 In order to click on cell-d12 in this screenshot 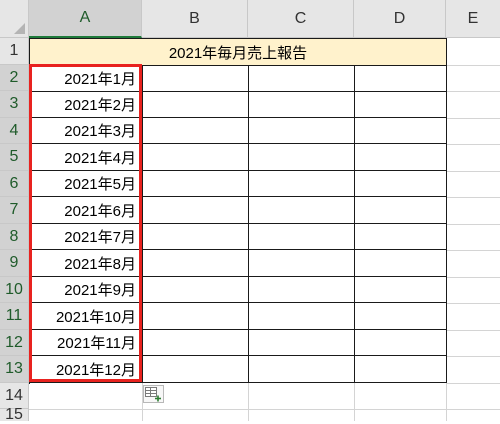, I will do `click(401, 343)`.